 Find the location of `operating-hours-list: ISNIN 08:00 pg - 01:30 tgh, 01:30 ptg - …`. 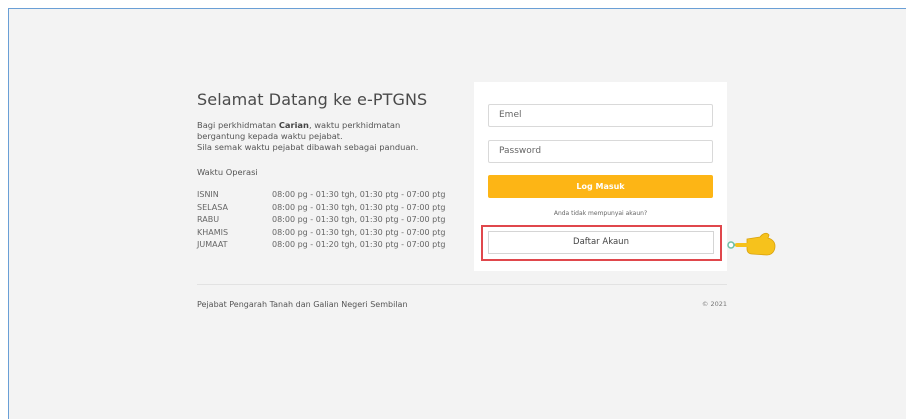

operating-hours-list: ISNIN 08:00 pg - 01:30 tgh, 01:30 ptg - … is located at coordinates (332, 220).